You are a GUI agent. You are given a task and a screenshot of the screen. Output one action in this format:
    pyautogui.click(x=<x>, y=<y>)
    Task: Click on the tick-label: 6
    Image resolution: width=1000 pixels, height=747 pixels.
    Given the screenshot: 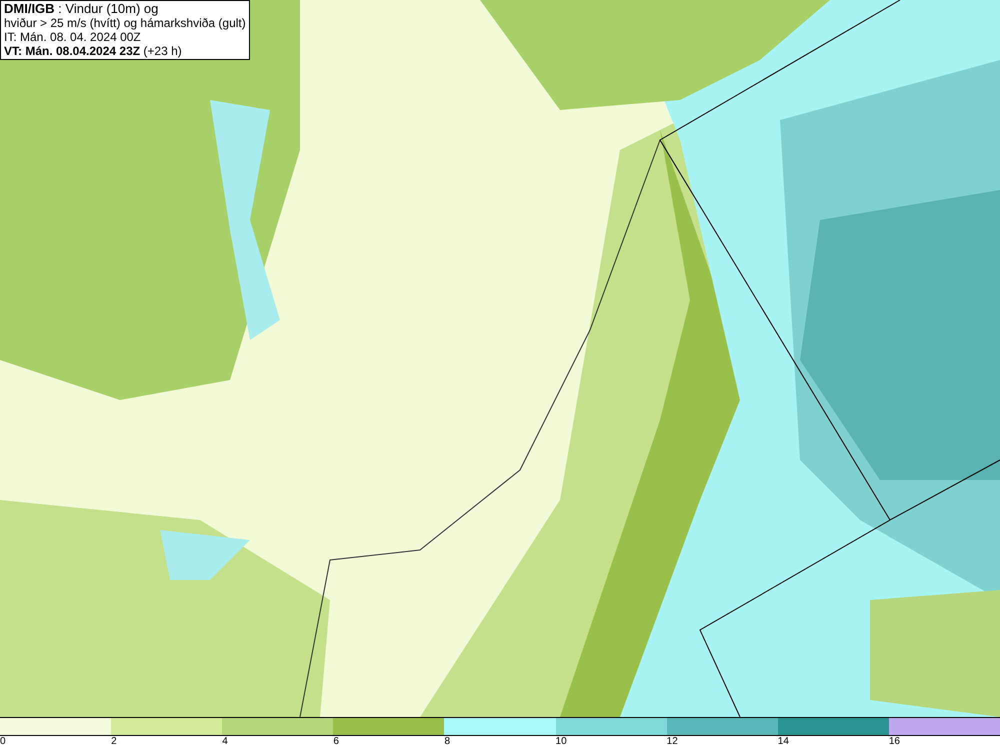 What is the action you would take?
    pyautogui.click(x=336, y=741)
    